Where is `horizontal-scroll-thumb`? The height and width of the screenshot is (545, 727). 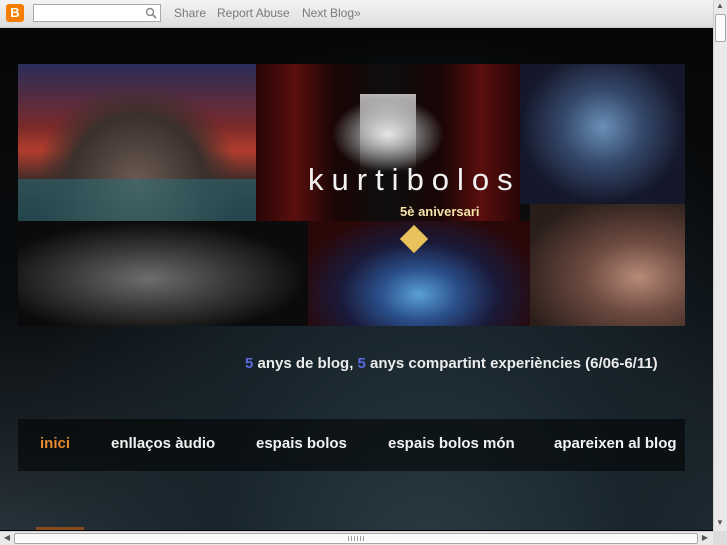
horizontal-scroll-thumb is located at coordinates (356, 538).